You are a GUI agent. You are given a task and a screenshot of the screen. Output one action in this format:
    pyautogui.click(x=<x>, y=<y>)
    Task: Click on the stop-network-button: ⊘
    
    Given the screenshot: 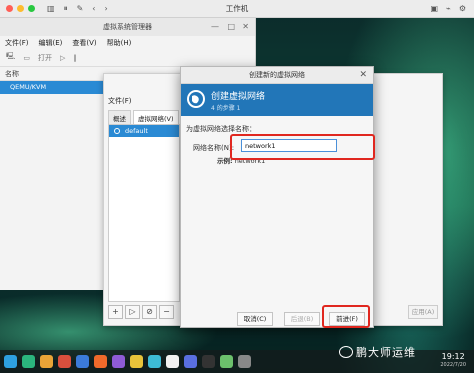 What is the action you would take?
    pyautogui.click(x=149, y=312)
    